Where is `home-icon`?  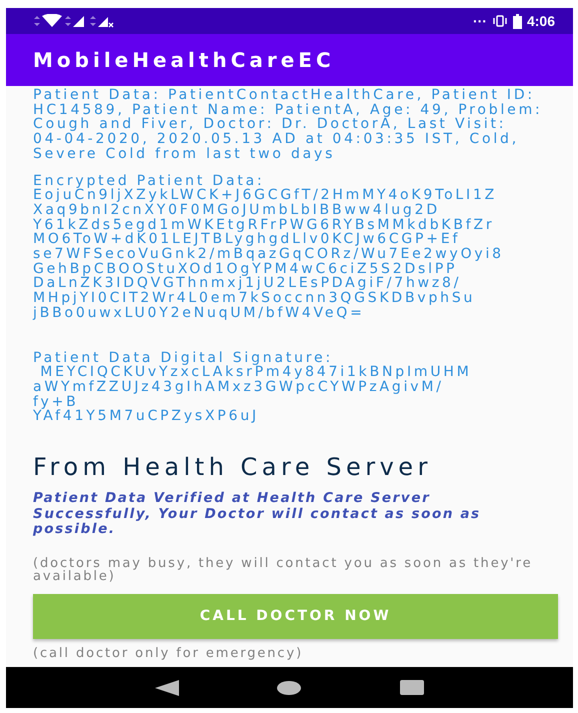 home-icon is located at coordinates (289, 687).